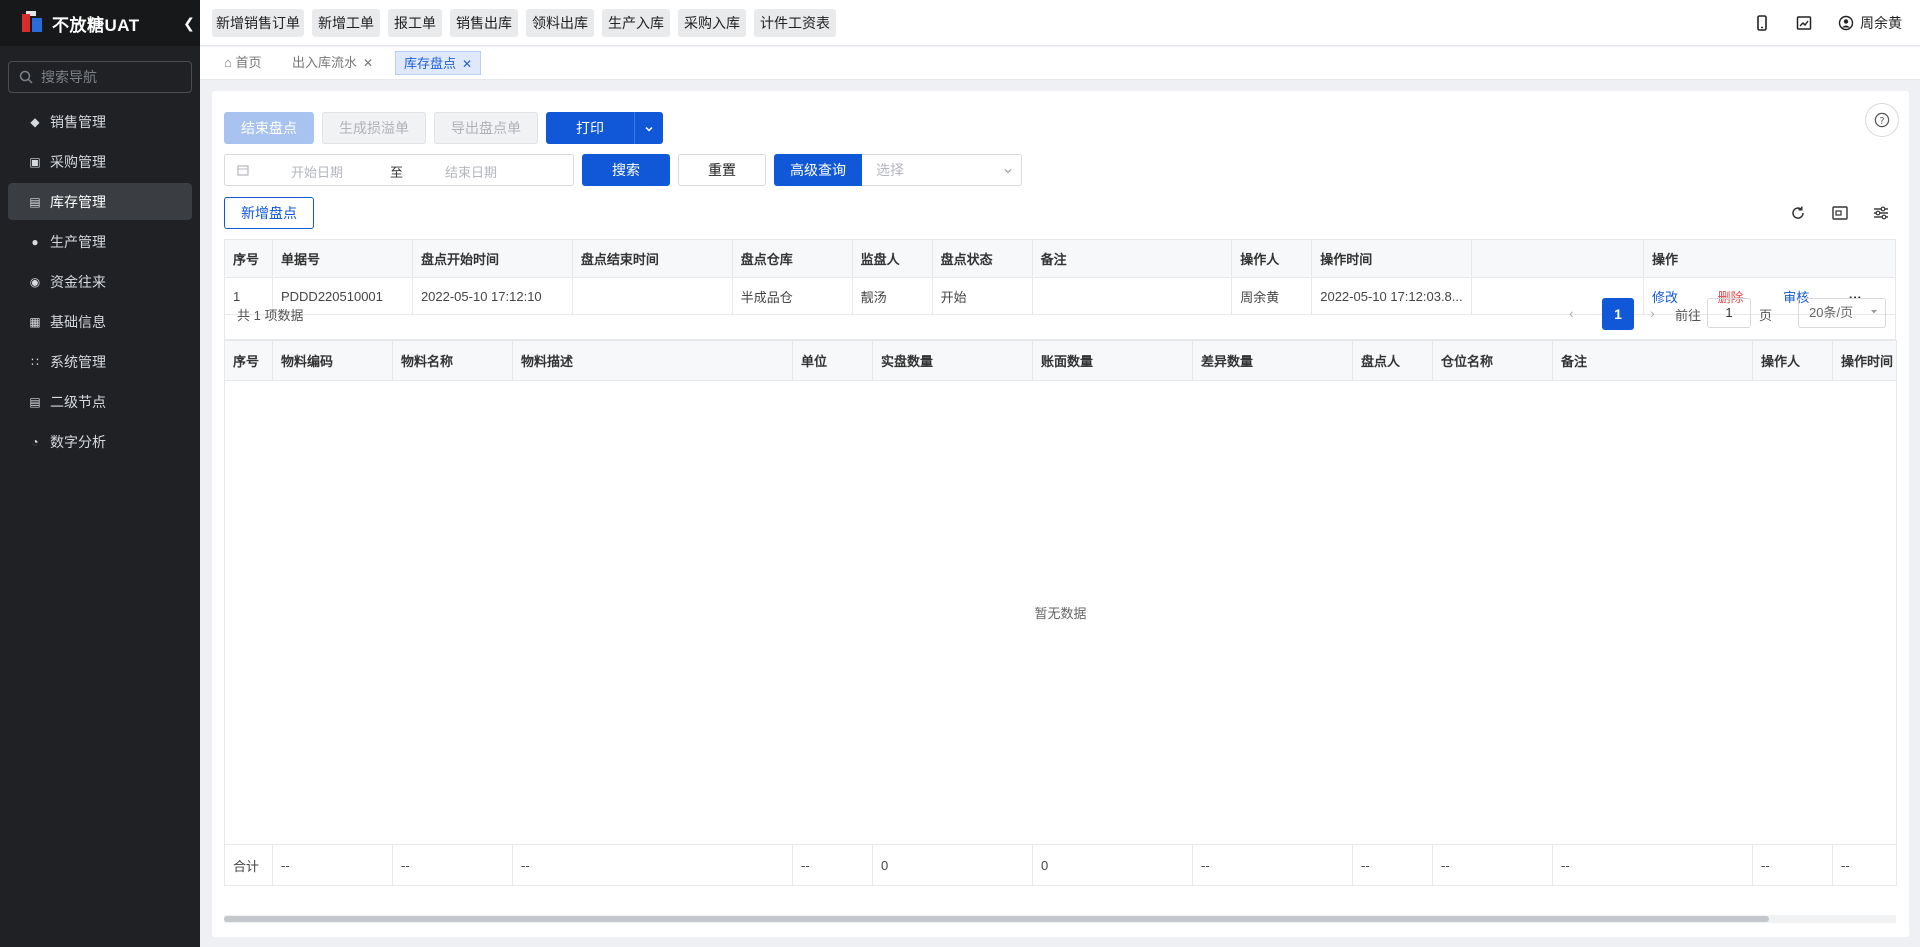 This screenshot has width=1920, height=947. I want to click on user-name: 周余黄, so click(1881, 23).